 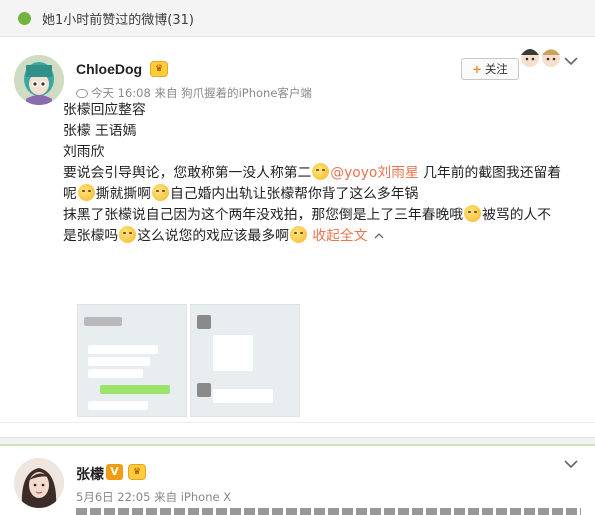 I want to click on post-text: 自己婚内出轨让张檬帮你背了这么多年锅, so click(x=294, y=194).